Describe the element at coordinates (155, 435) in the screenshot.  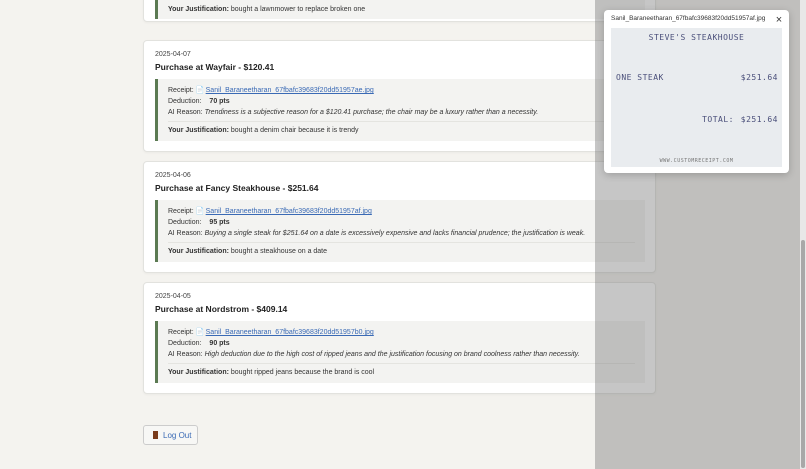
I see `door-icon` at that location.